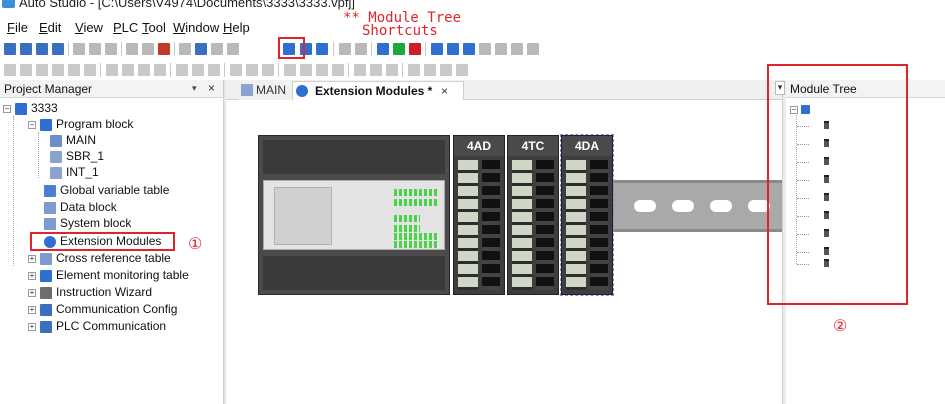 This screenshot has height=404, width=945. What do you see at coordinates (160, 70) in the screenshot?
I see `contact-n-icon` at bounding box center [160, 70].